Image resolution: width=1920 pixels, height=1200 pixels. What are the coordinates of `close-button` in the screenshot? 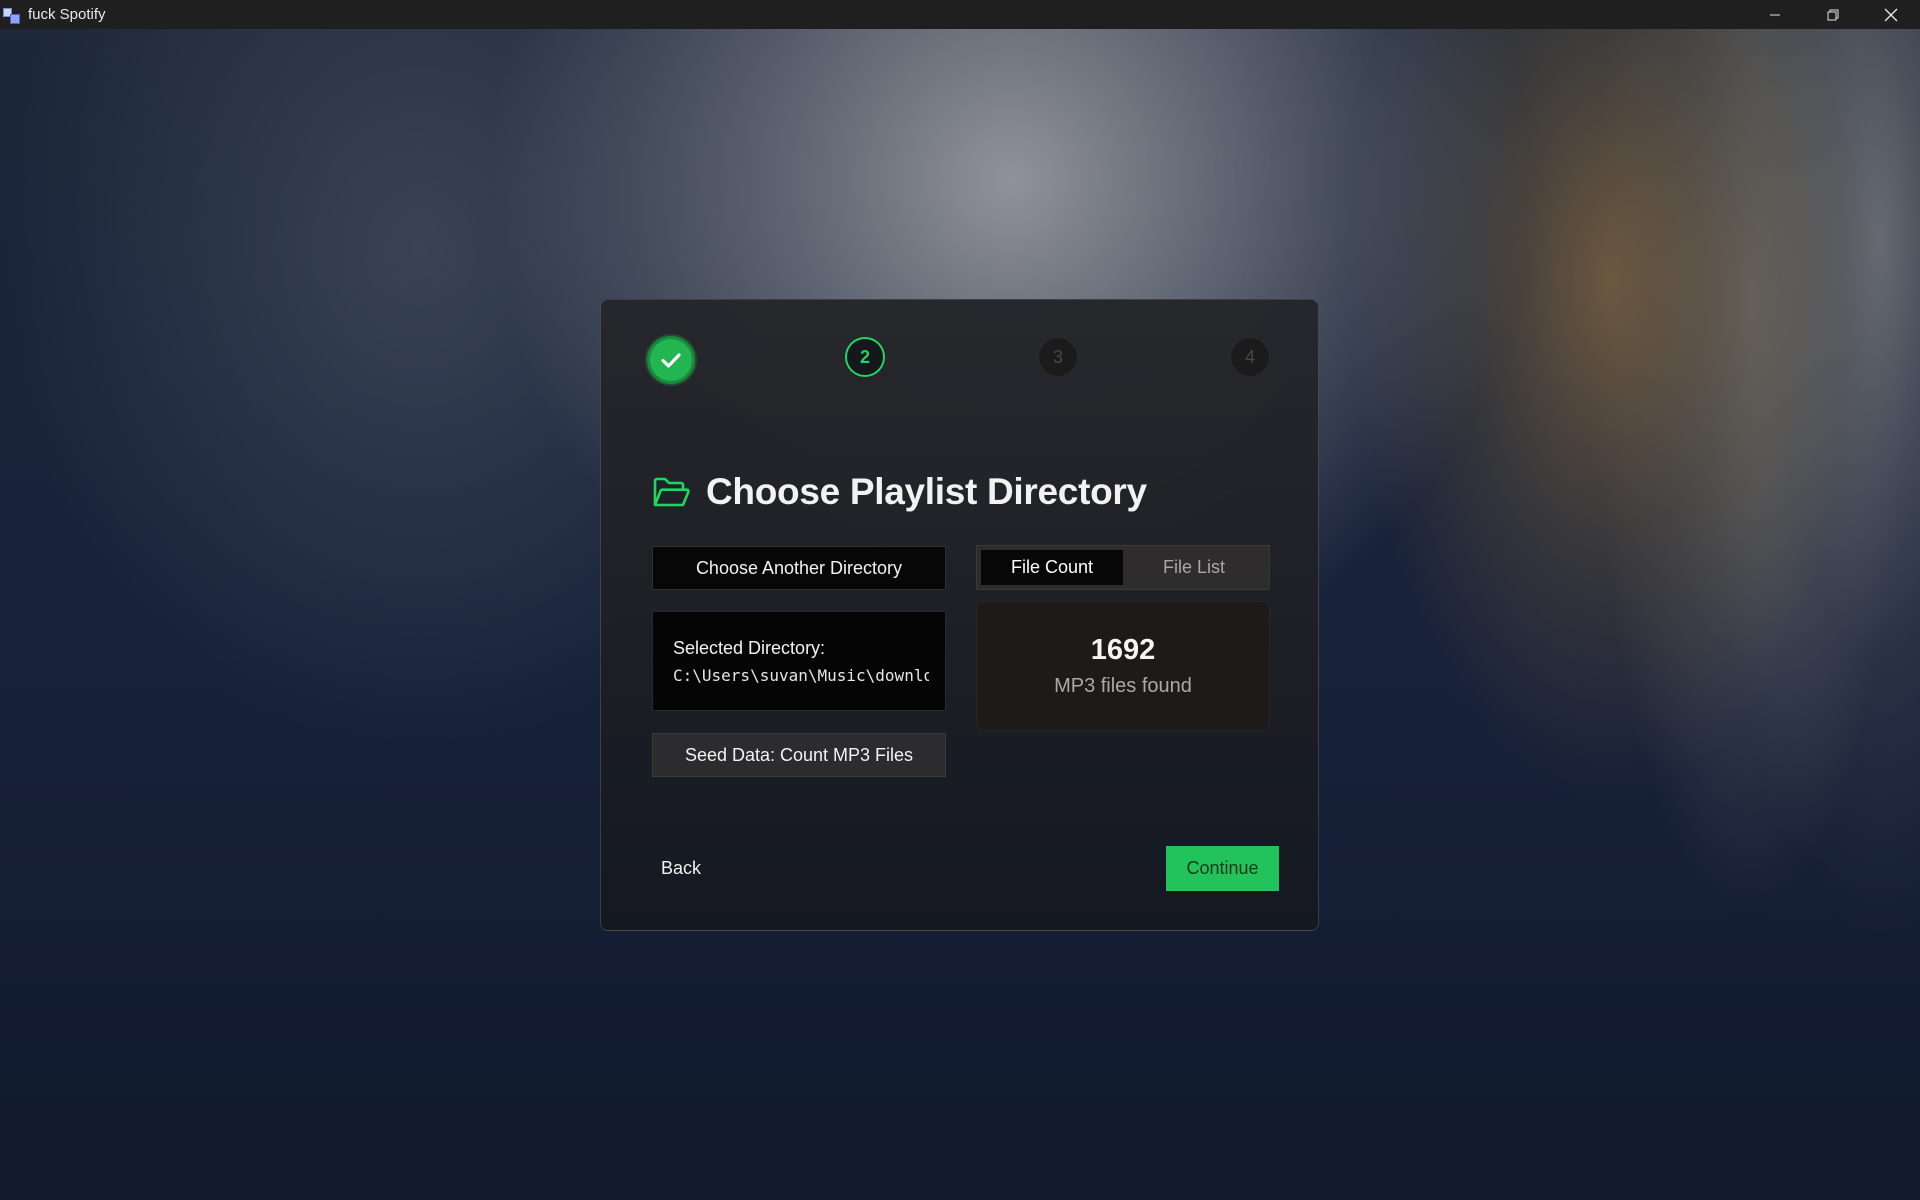 It's located at (1891, 14).